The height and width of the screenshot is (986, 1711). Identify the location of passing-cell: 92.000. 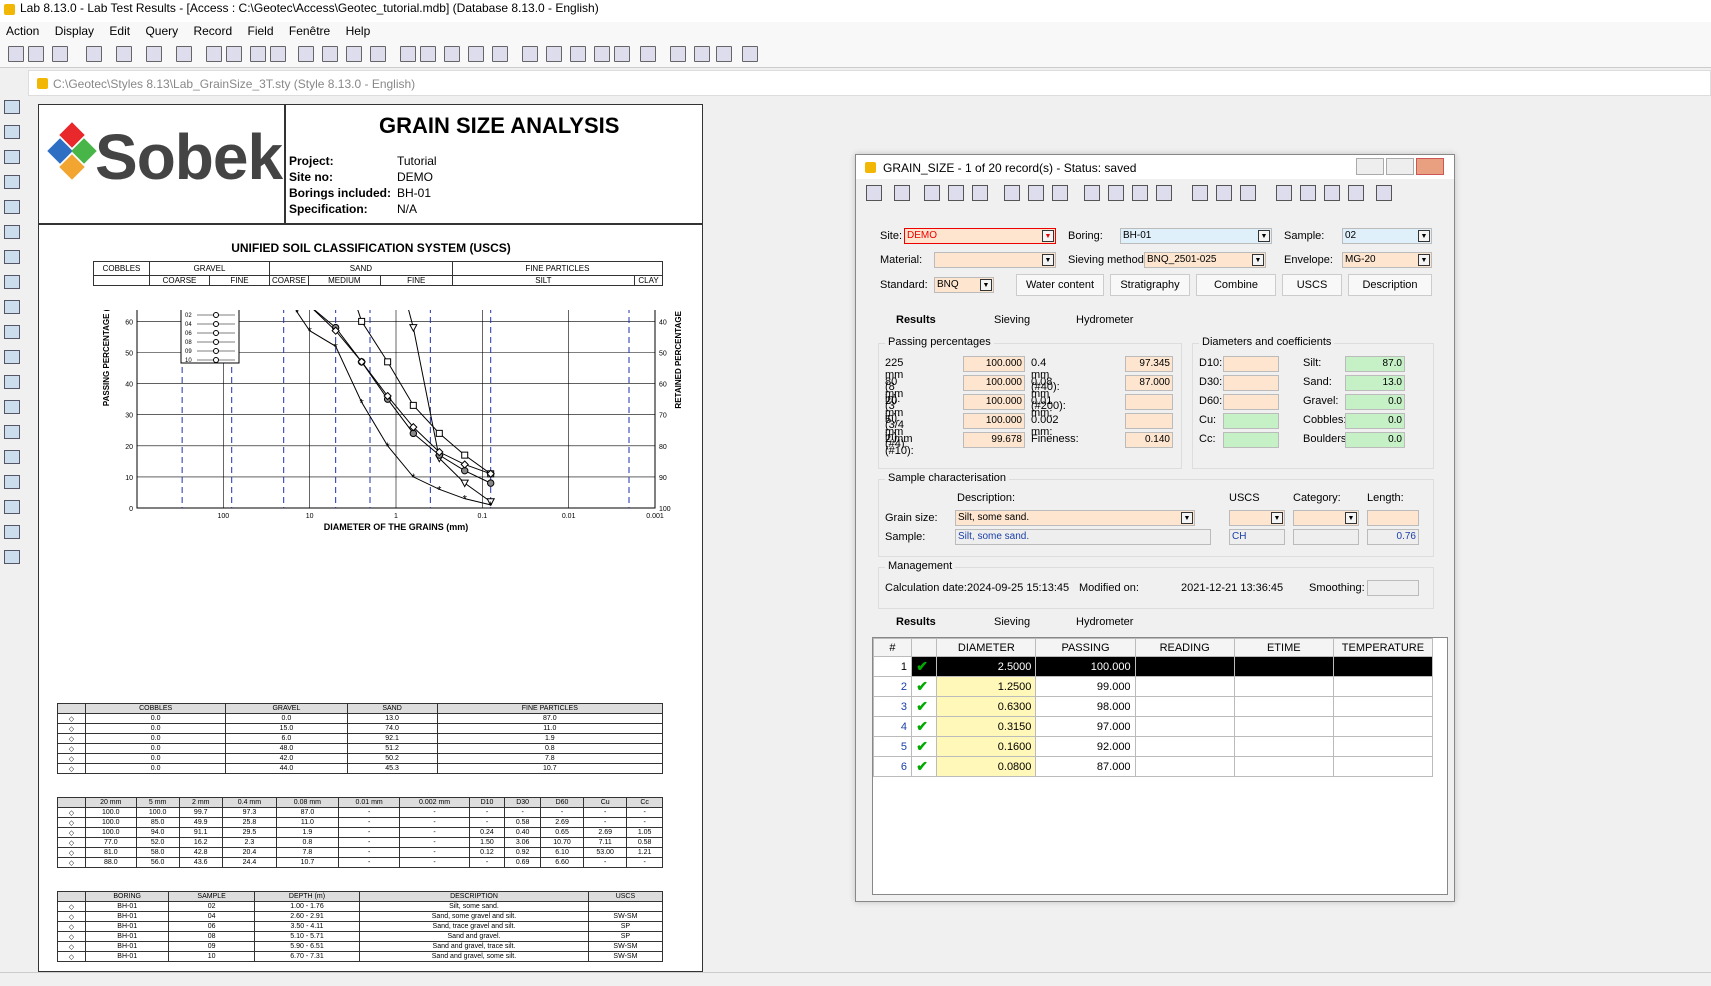
(1085, 746).